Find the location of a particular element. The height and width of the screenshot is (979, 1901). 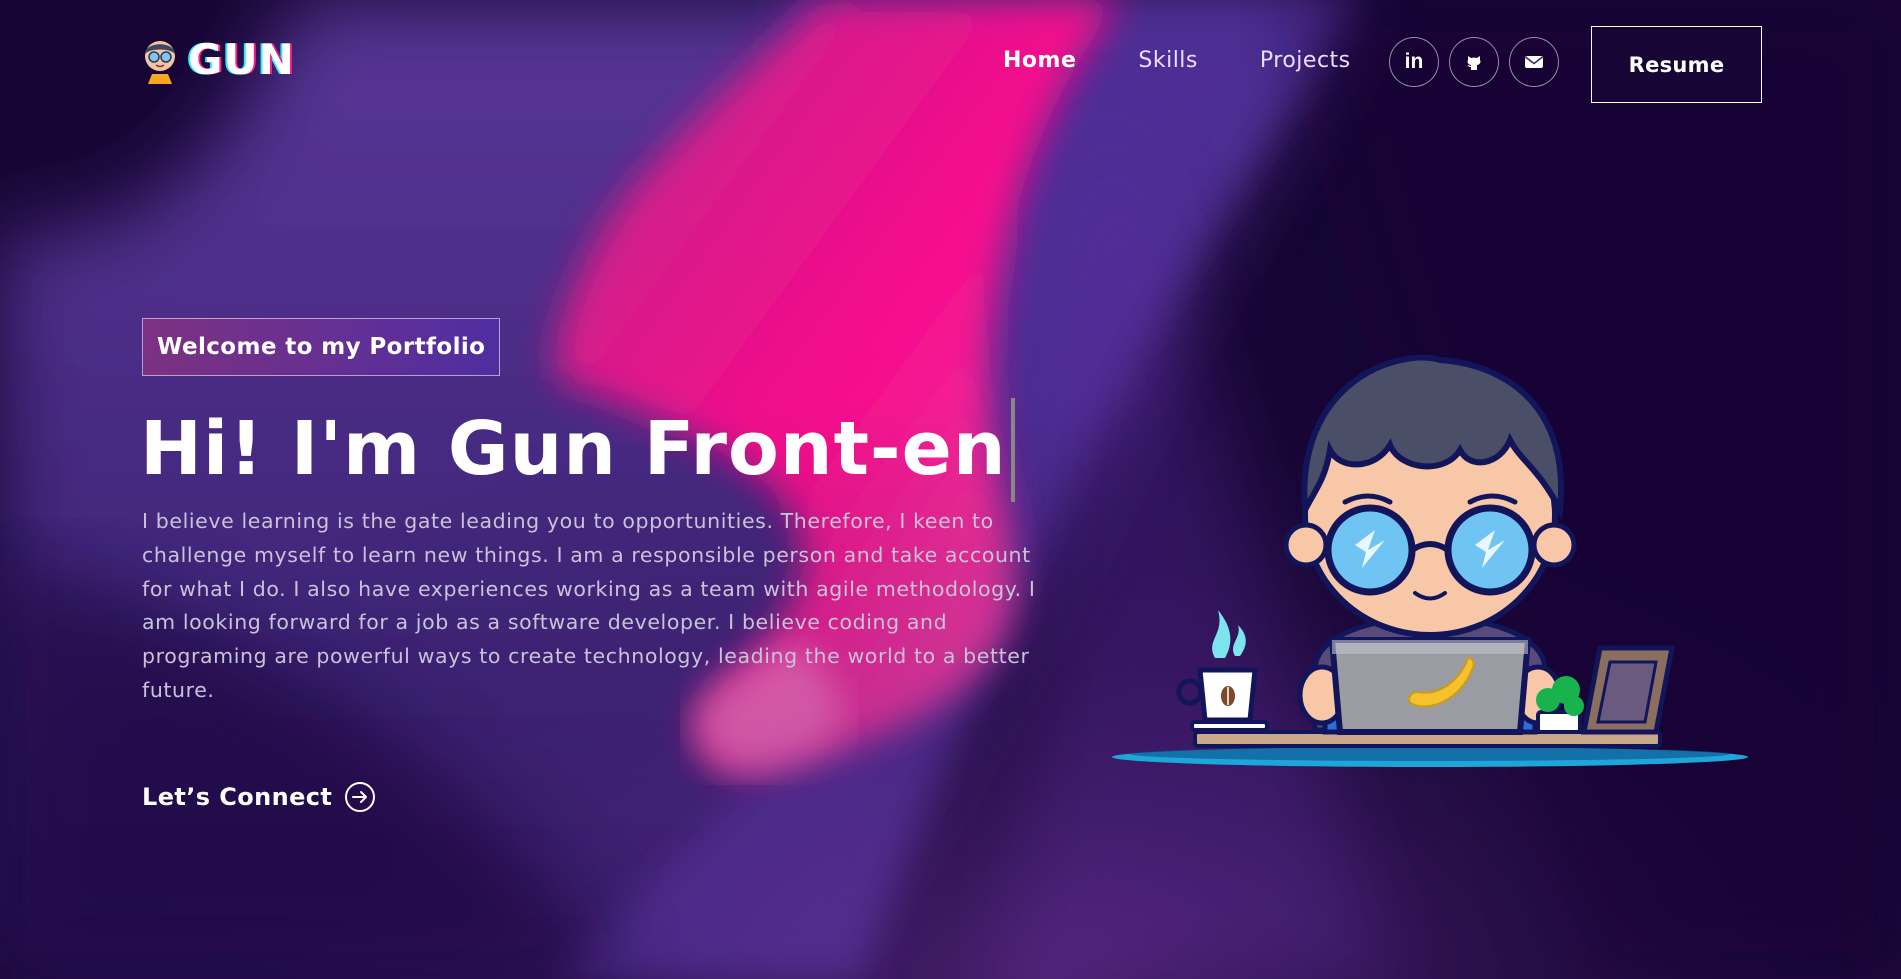

social-links: in is located at coordinates (1479, 62).